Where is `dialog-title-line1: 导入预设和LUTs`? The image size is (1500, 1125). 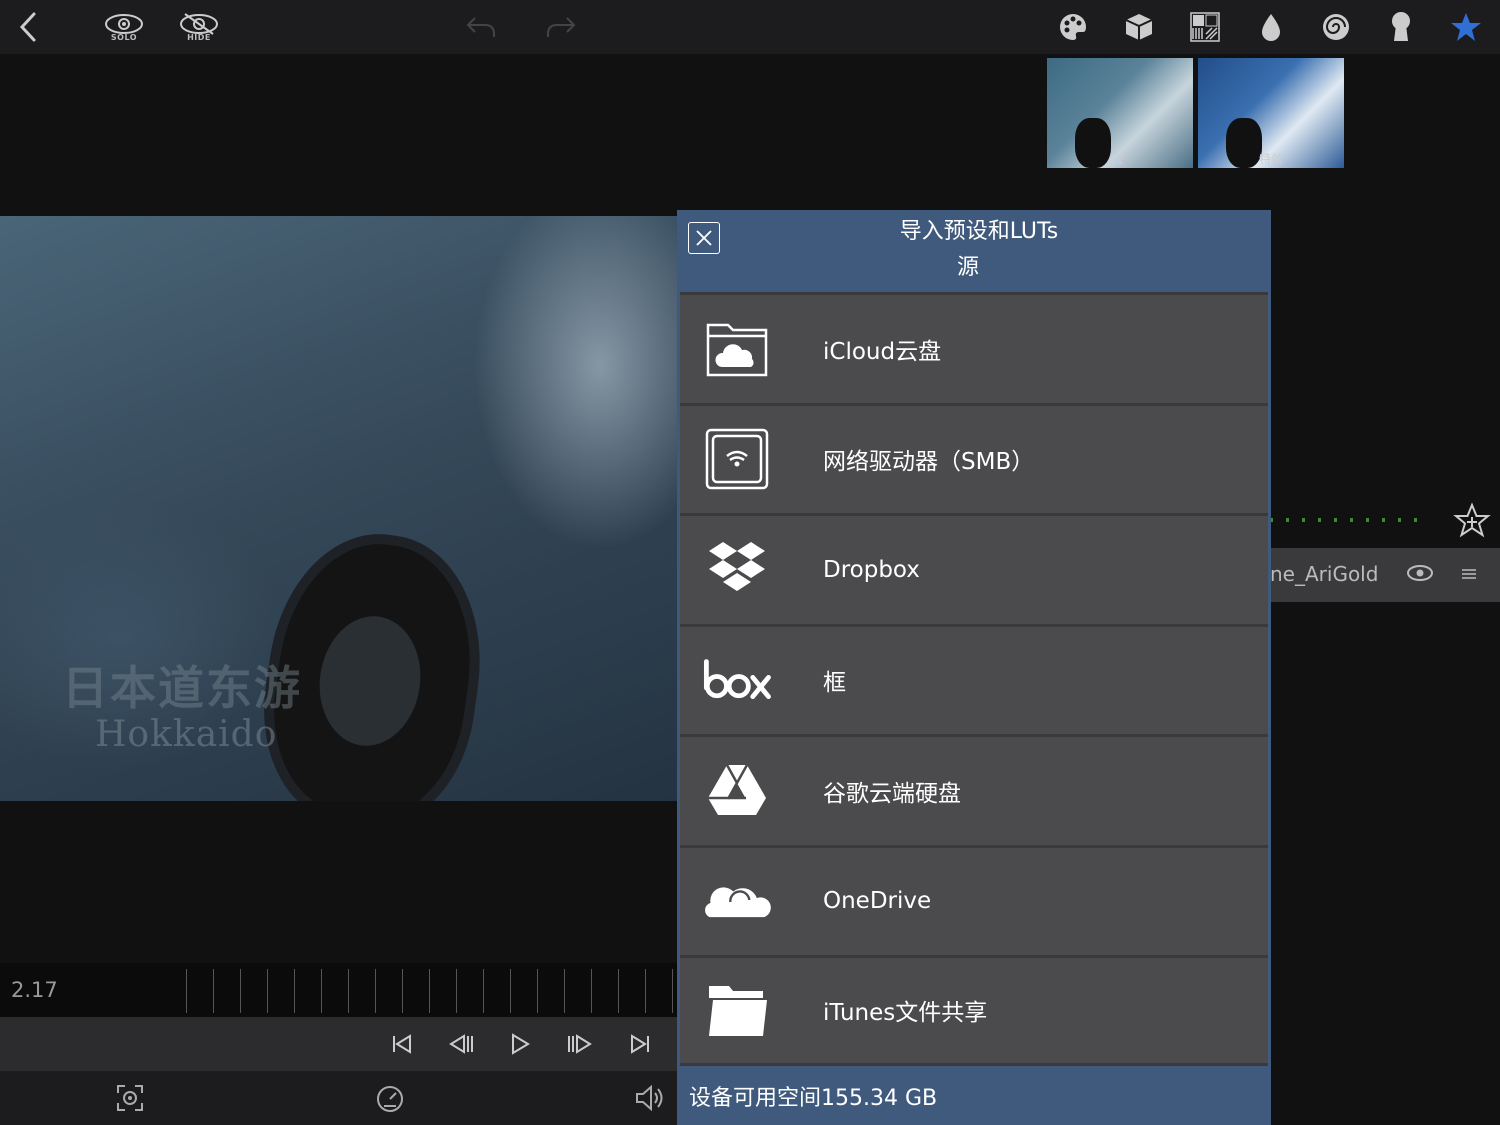 dialog-title-line1: 导入预设和LUTs is located at coordinates (979, 231).